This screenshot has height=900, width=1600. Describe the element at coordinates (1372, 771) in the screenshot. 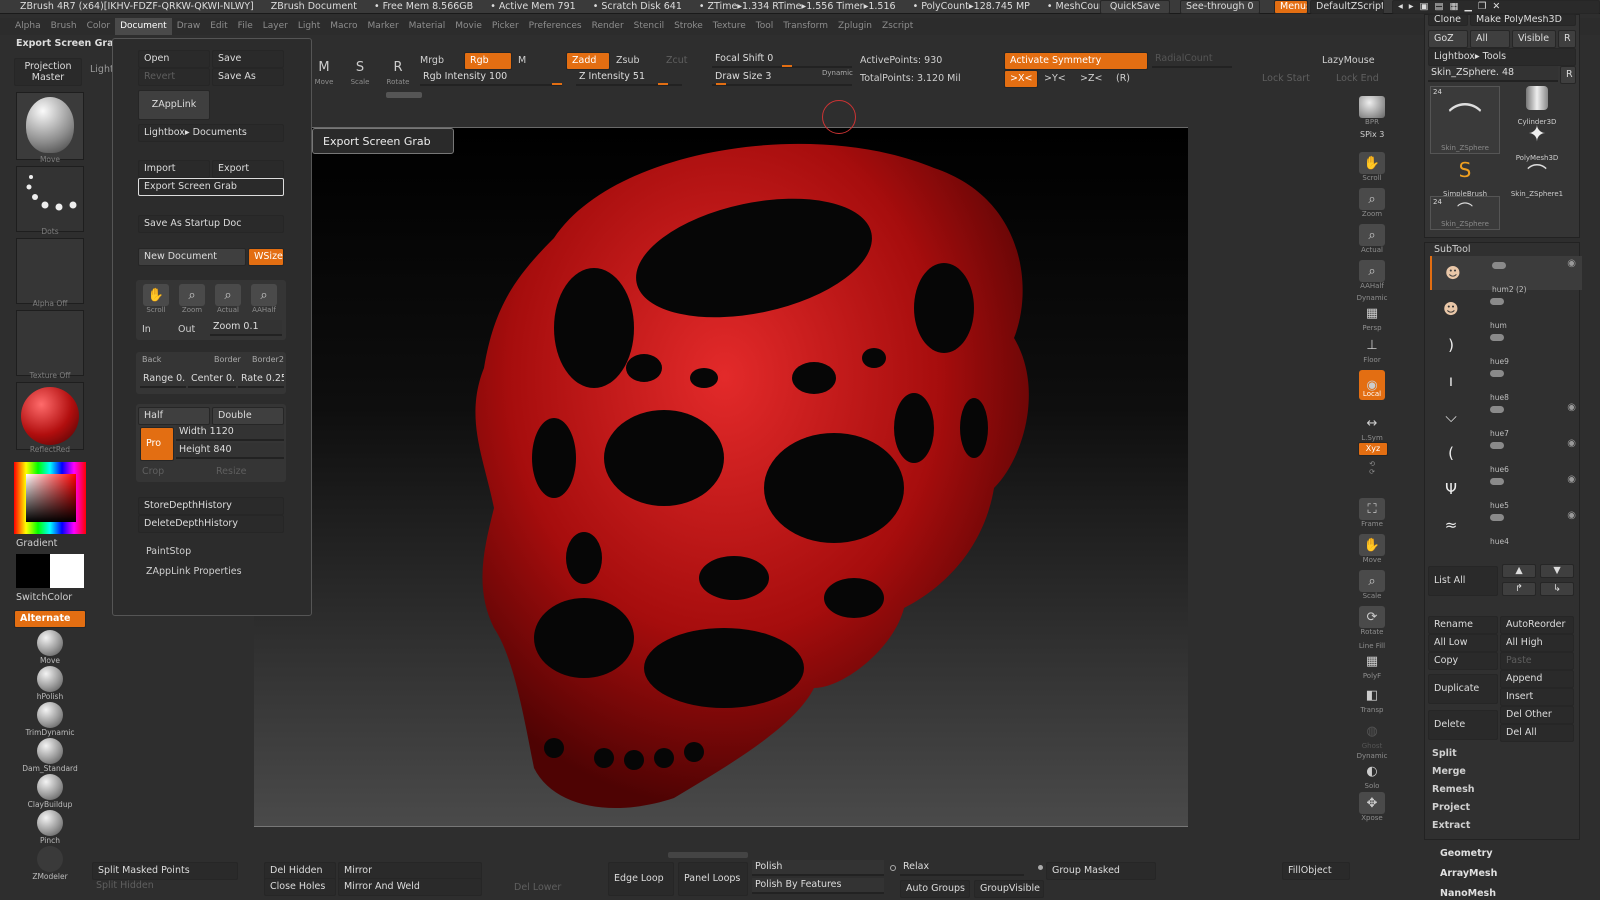

I see `solo-button: Dynamic ◐ Solo` at that location.